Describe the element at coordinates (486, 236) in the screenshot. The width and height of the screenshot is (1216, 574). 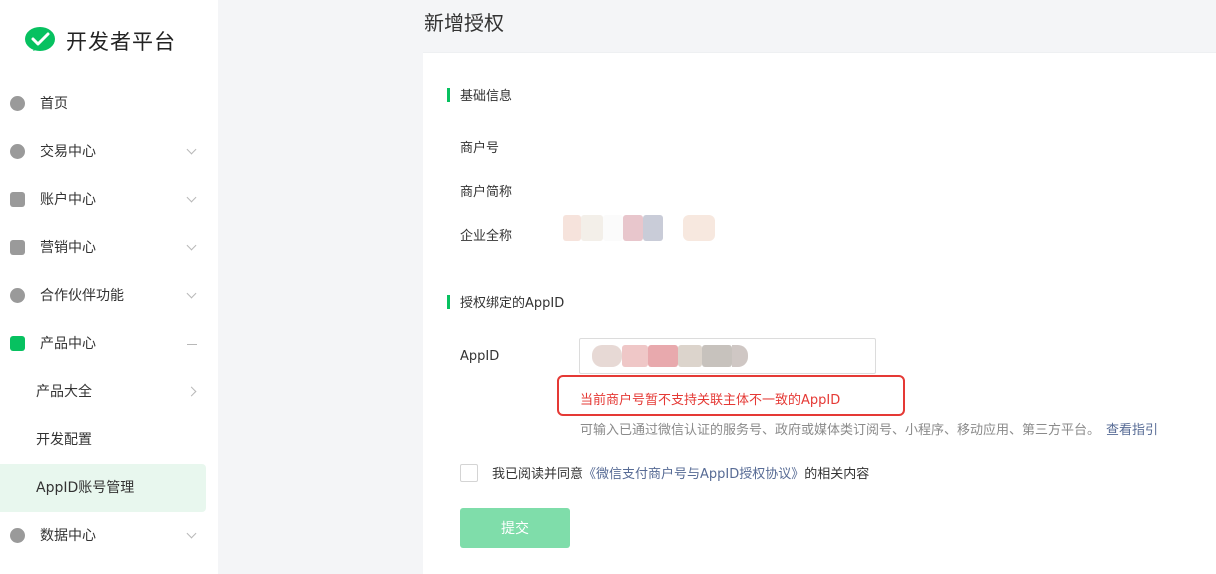
I see `company-full-name-label: 企业全称` at that location.